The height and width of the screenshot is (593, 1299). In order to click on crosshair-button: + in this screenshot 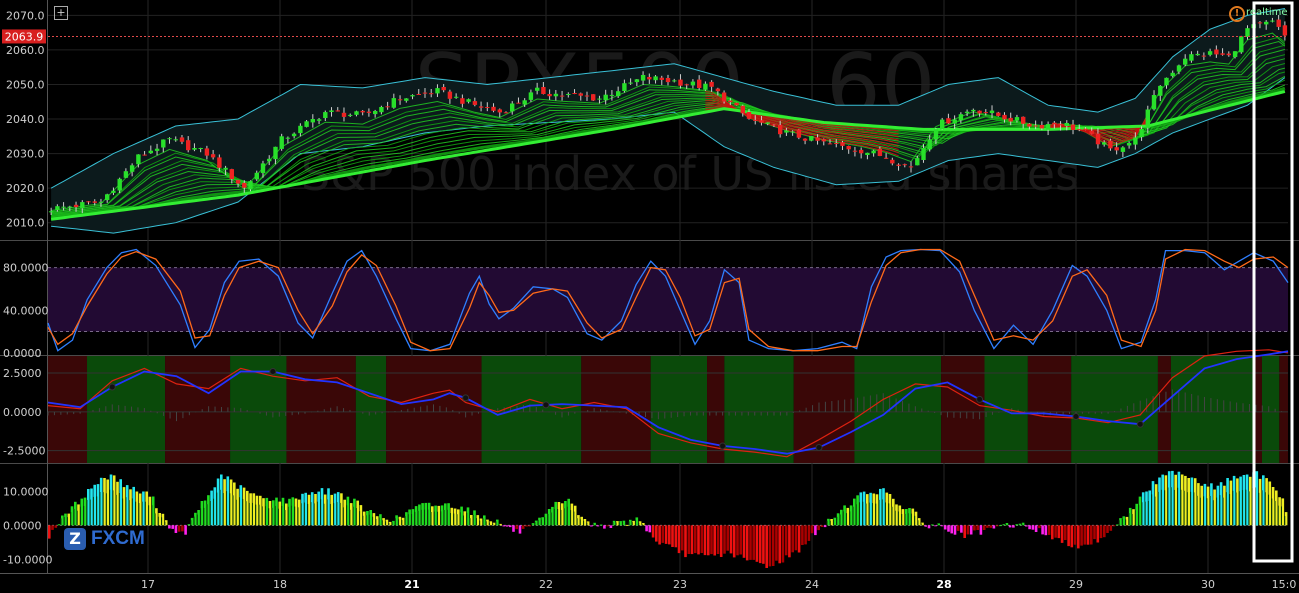, I will do `click(61, 13)`.